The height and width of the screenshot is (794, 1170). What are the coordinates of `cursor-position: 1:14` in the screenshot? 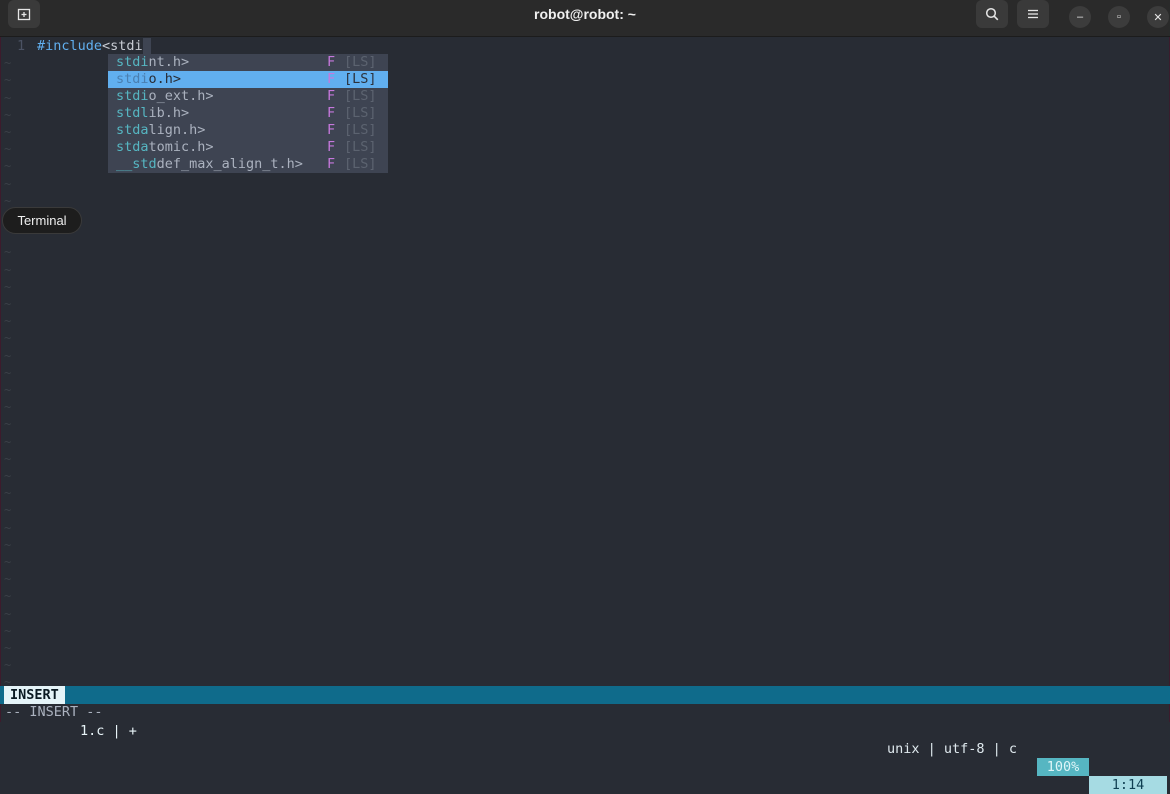 It's located at (1128, 785).